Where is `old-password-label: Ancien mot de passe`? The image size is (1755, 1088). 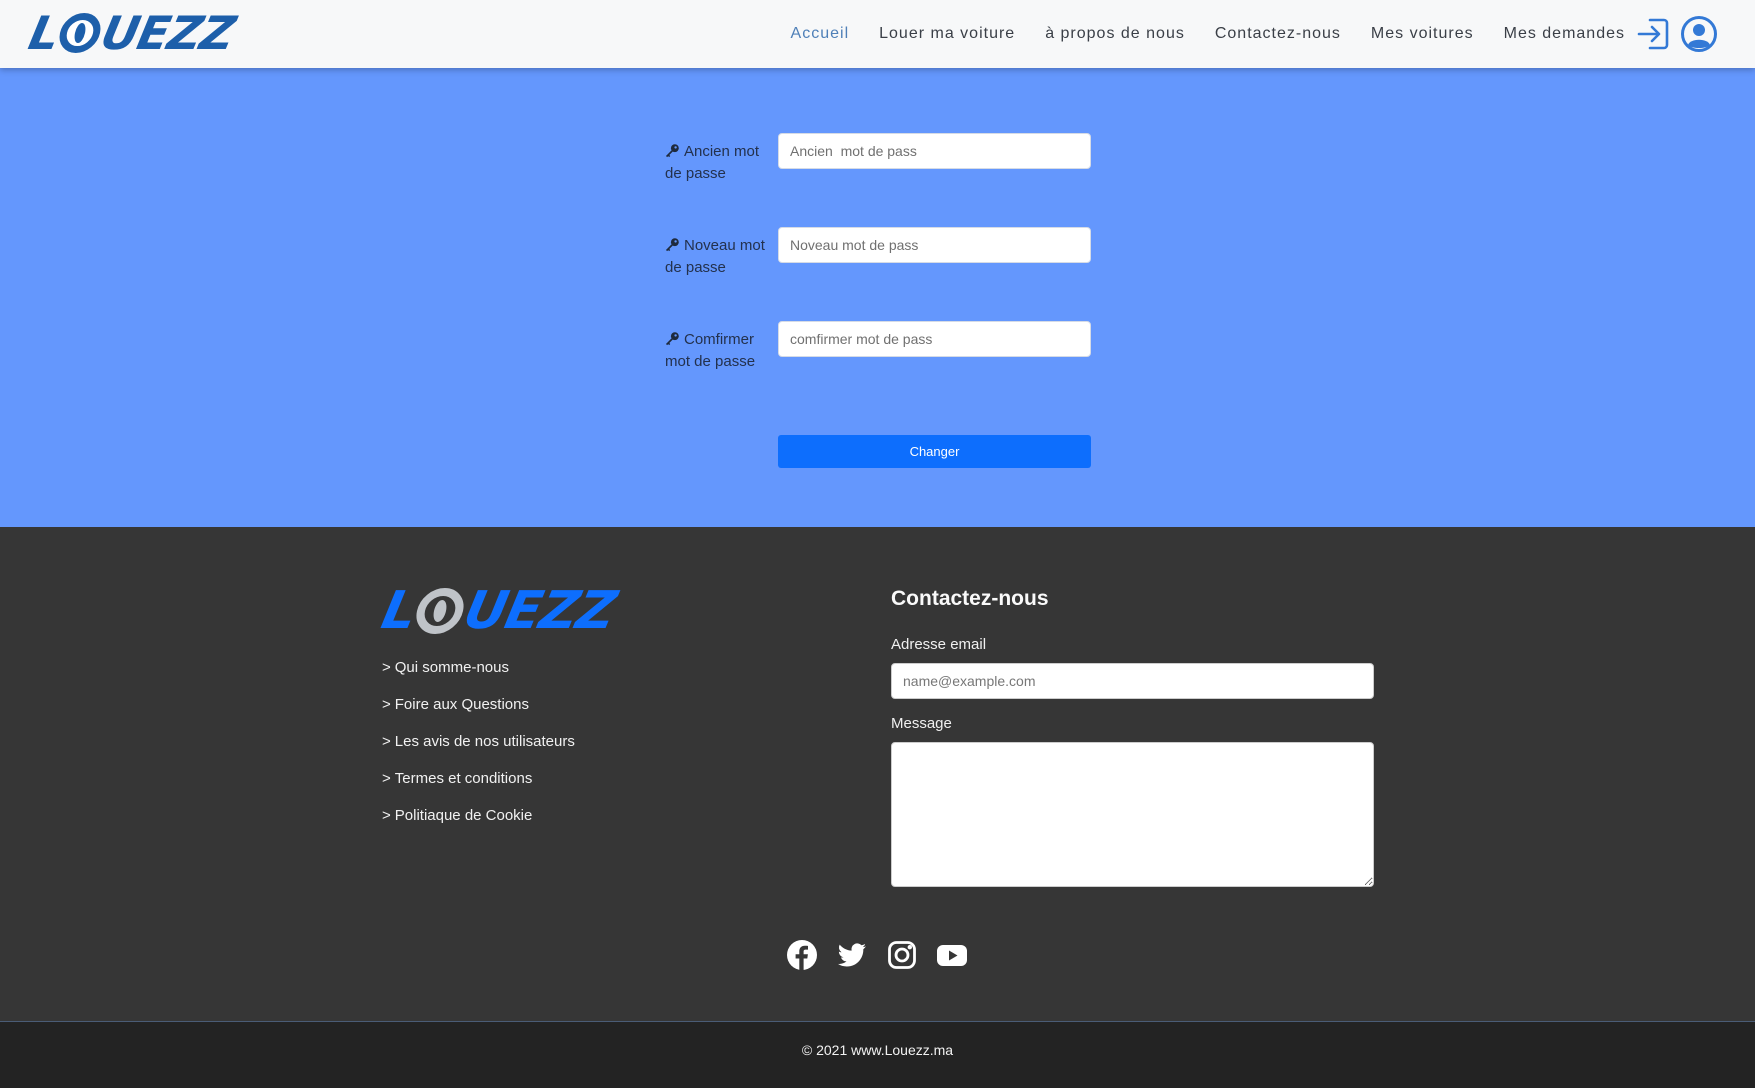 old-password-label: Ancien mot de passe is located at coordinates (712, 162).